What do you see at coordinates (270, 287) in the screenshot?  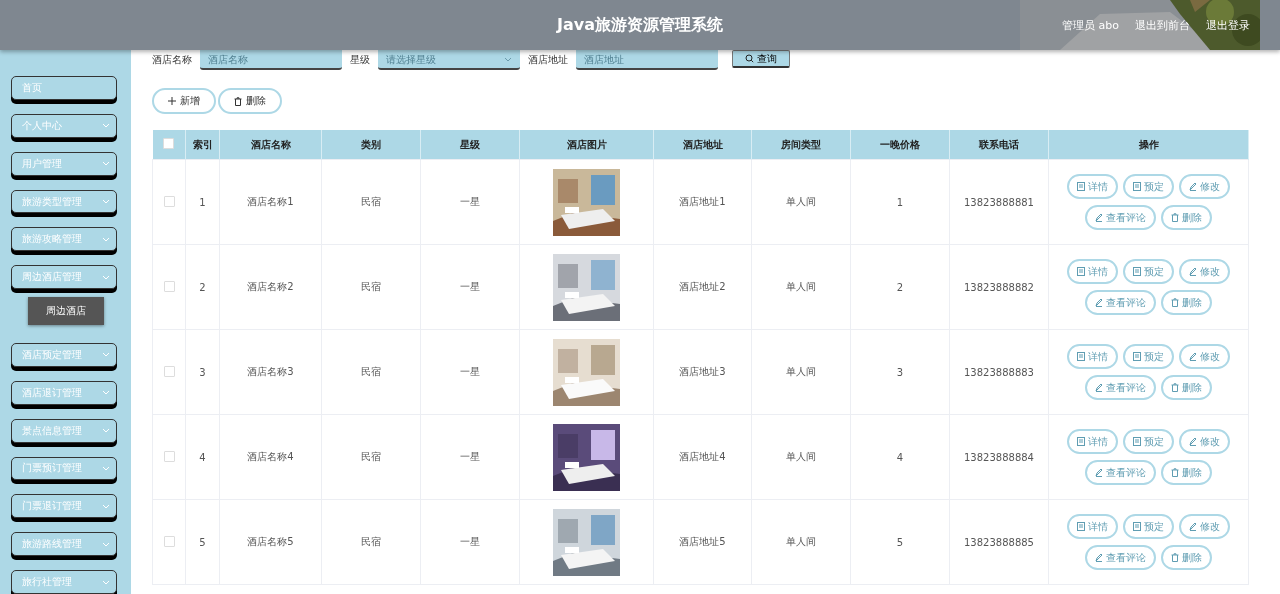 I see `table-cell: 酒店名称2` at bounding box center [270, 287].